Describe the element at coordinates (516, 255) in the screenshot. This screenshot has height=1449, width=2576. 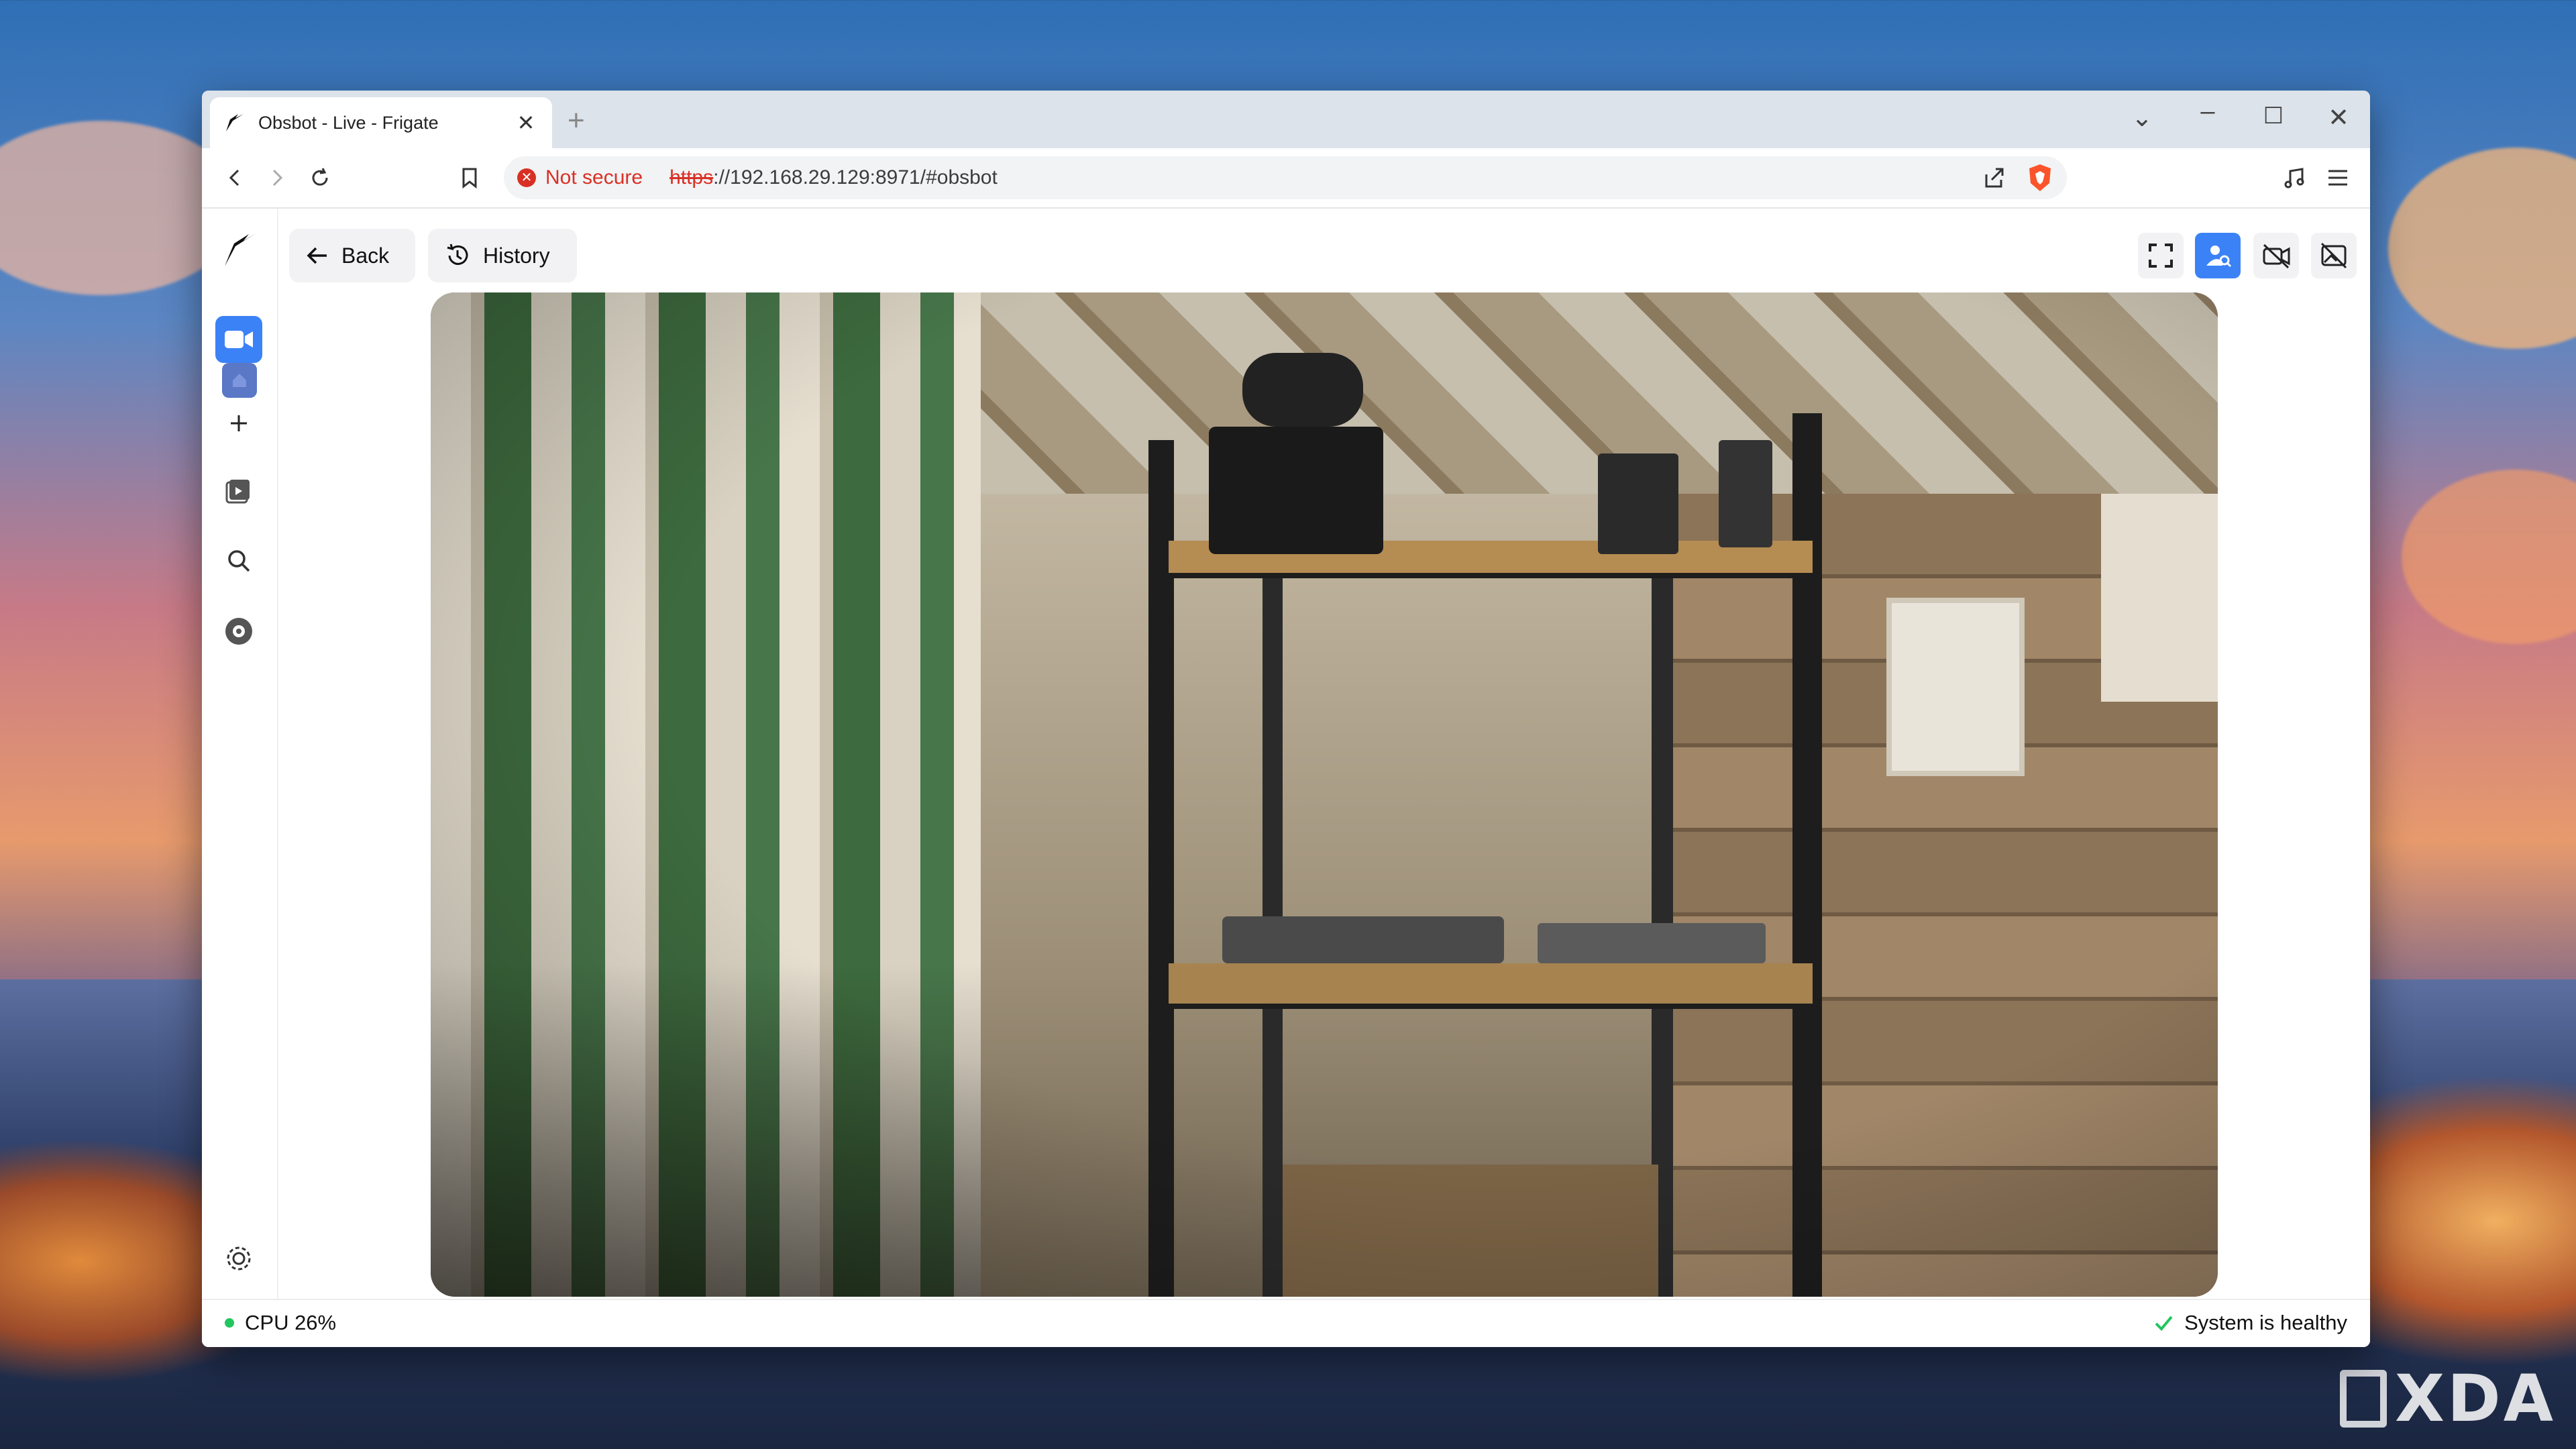
I see `history-button-label: History` at that location.